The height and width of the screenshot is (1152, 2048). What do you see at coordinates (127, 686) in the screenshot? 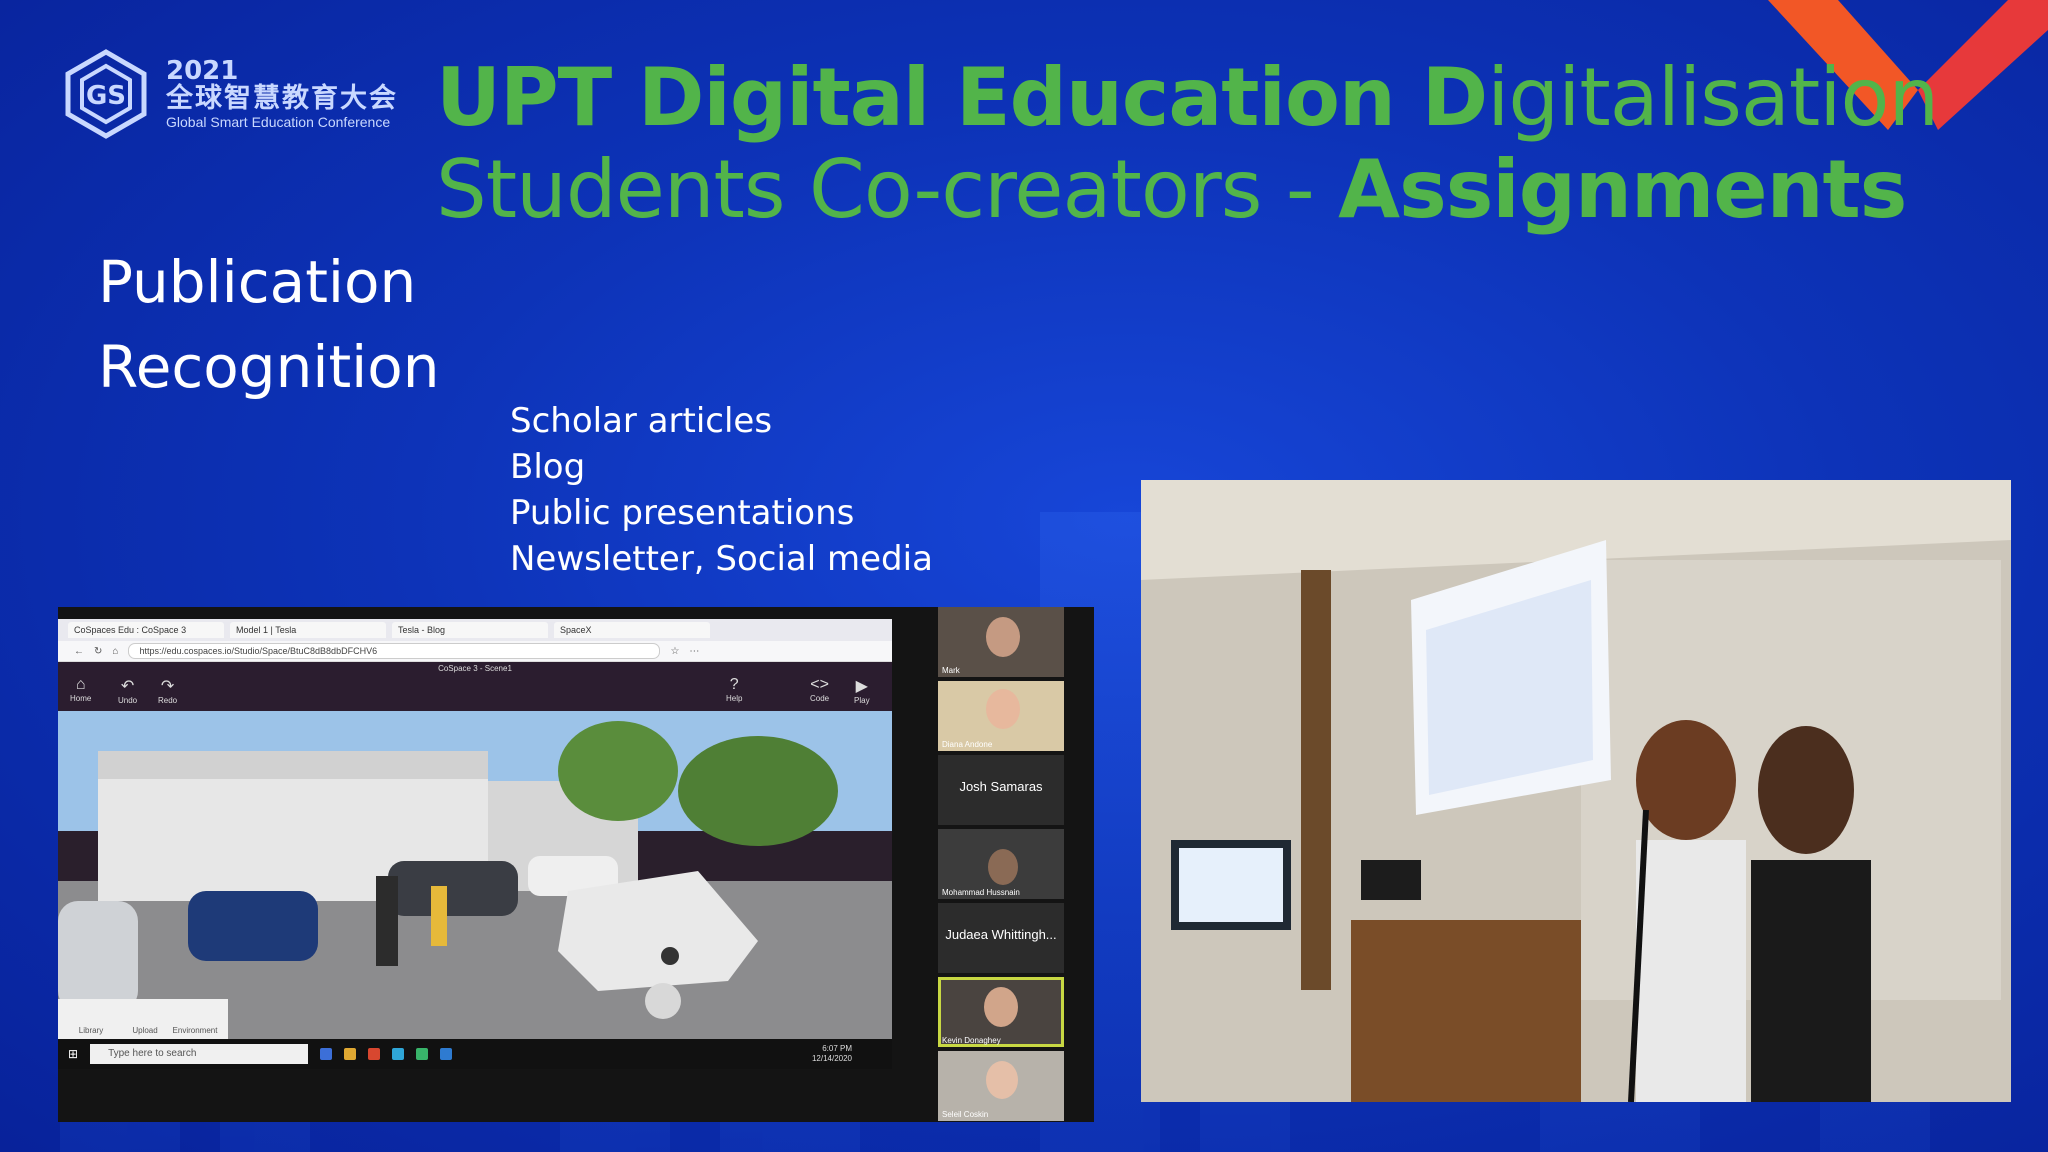
I see `undo-icon: ↶` at bounding box center [127, 686].